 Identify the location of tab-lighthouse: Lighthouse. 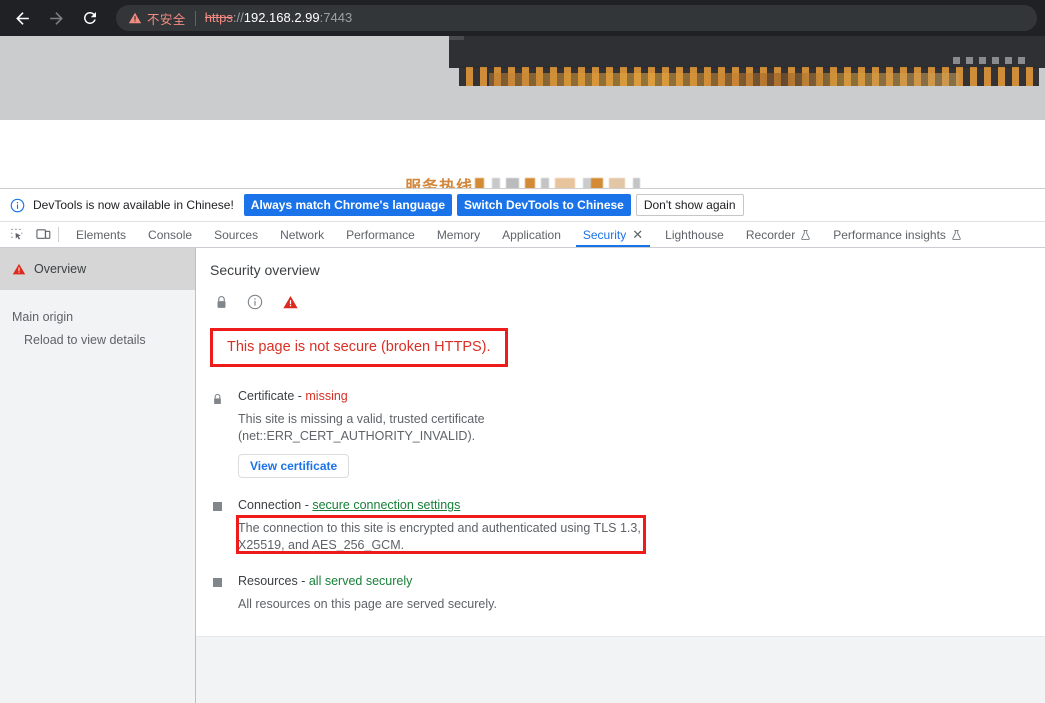
(694, 234).